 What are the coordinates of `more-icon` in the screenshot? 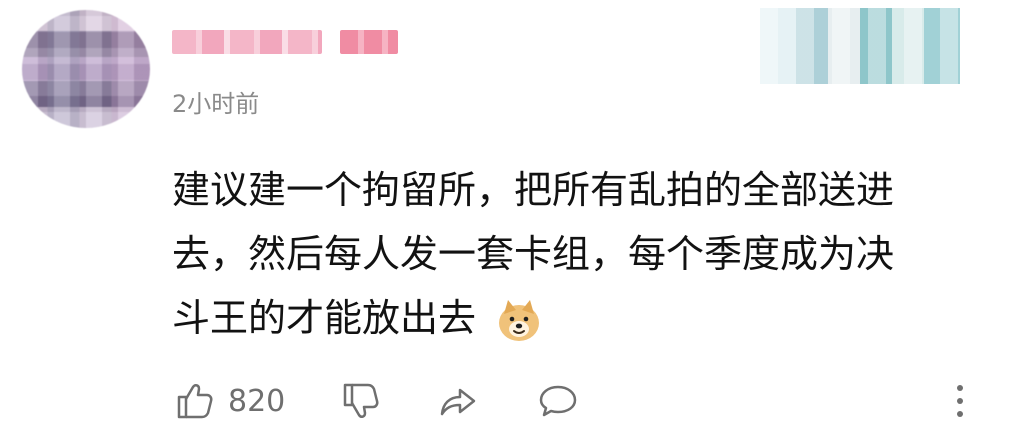 It's located at (960, 401).